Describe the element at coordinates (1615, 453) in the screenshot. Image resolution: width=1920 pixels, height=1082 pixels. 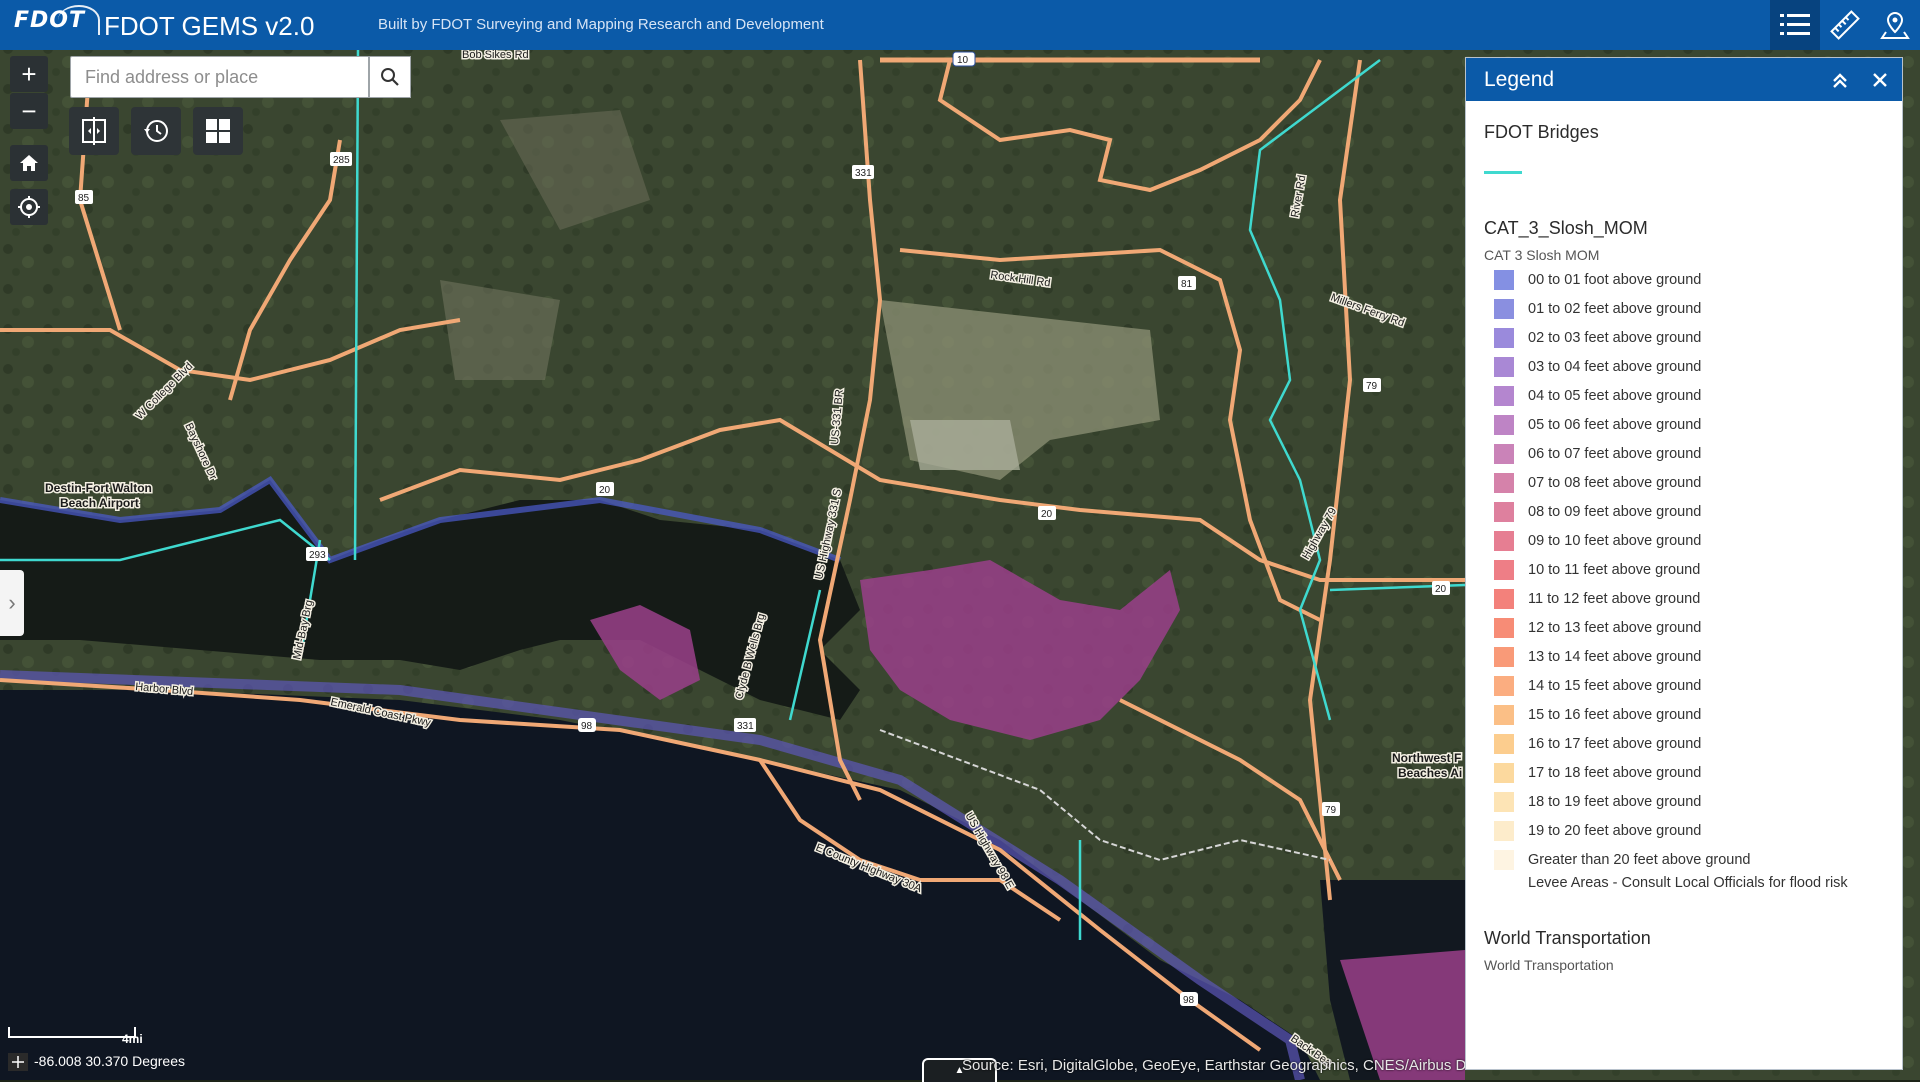
I see `legend-label: 06 to 07 feet above ground` at that location.